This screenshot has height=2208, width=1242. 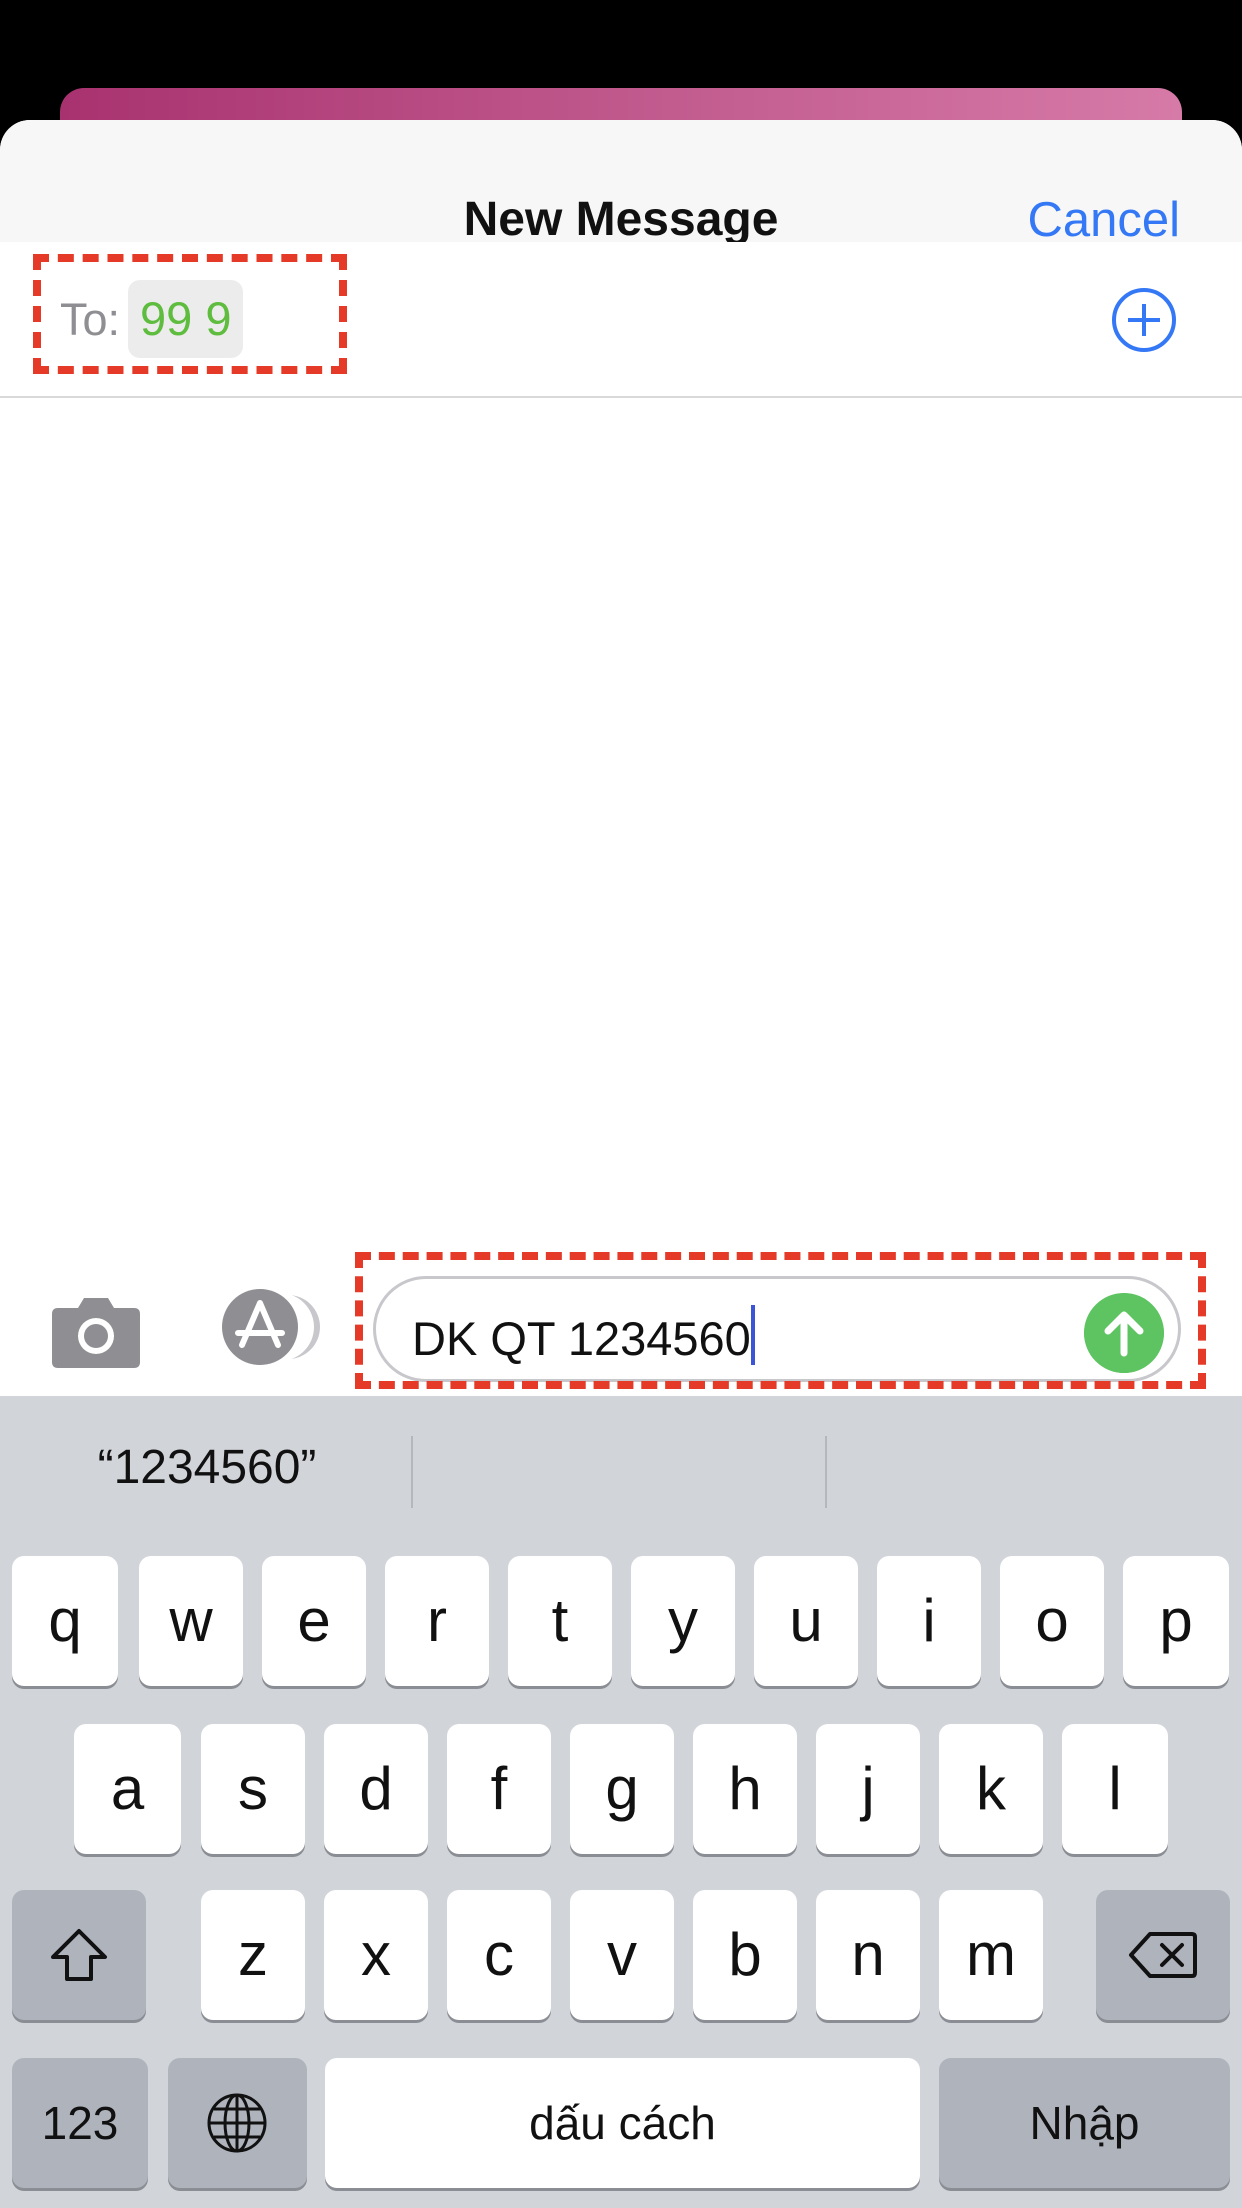 What do you see at coordinates (683, 1621) in the screenshot?
I see `key-y: y` at bounding box center [683, 1621].